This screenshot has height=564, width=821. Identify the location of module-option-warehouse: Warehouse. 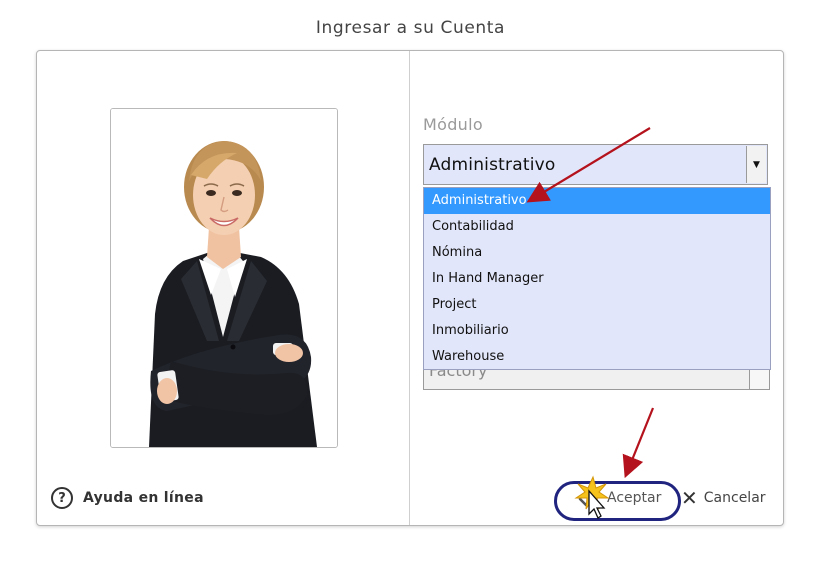
(597, 357).